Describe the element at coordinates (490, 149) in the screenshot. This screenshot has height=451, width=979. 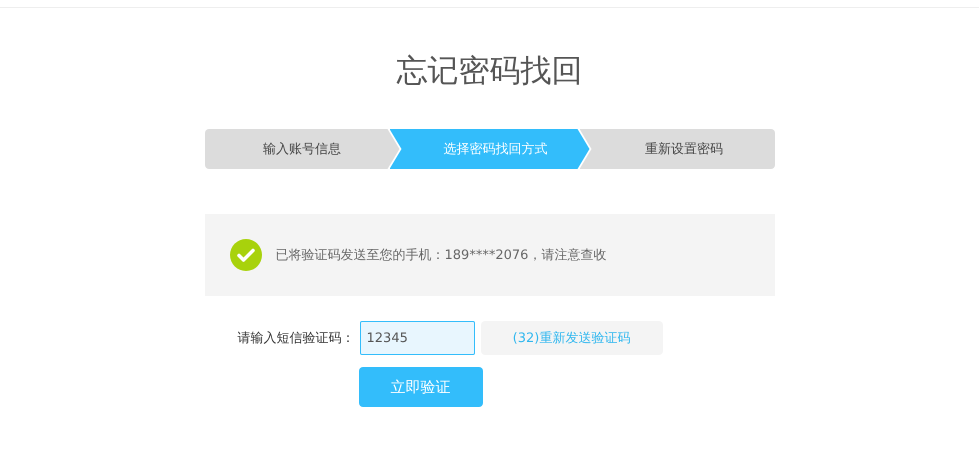
I see `progress-step: 选择密码找回方式` at that location.